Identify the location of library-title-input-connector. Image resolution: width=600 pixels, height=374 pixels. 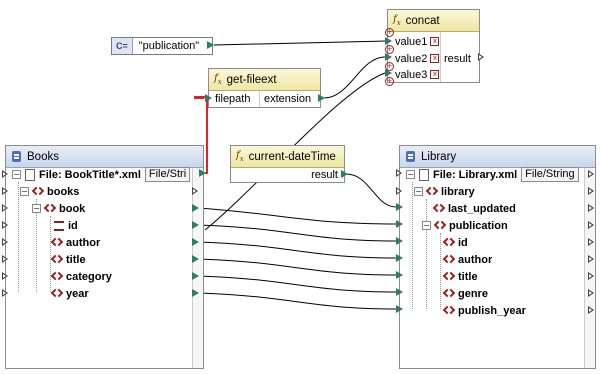
(399, 275).